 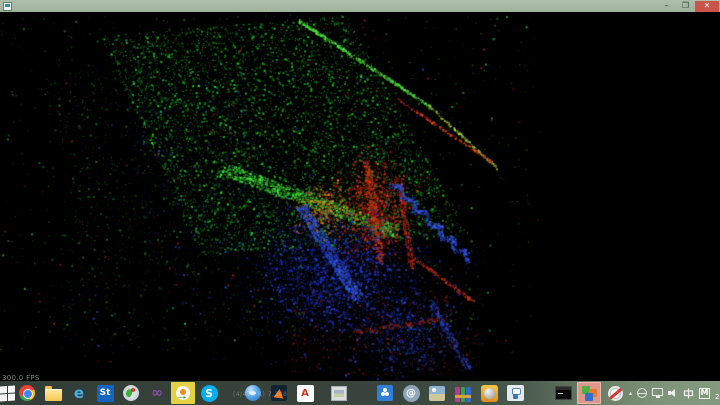 I want to click on tray-clock: 21:40 2018/3/29, so click(x=717, y=393).